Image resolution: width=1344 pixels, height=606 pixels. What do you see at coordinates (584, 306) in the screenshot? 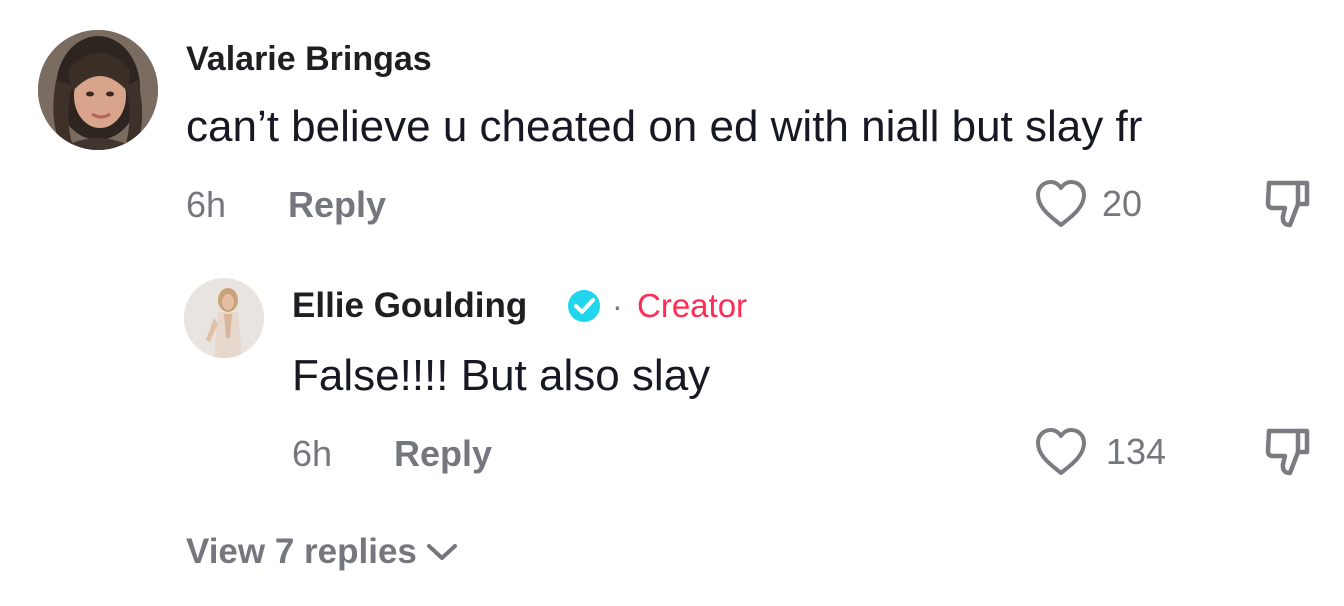
I see `verified-badge-icon` at bounding box center [584, 306].